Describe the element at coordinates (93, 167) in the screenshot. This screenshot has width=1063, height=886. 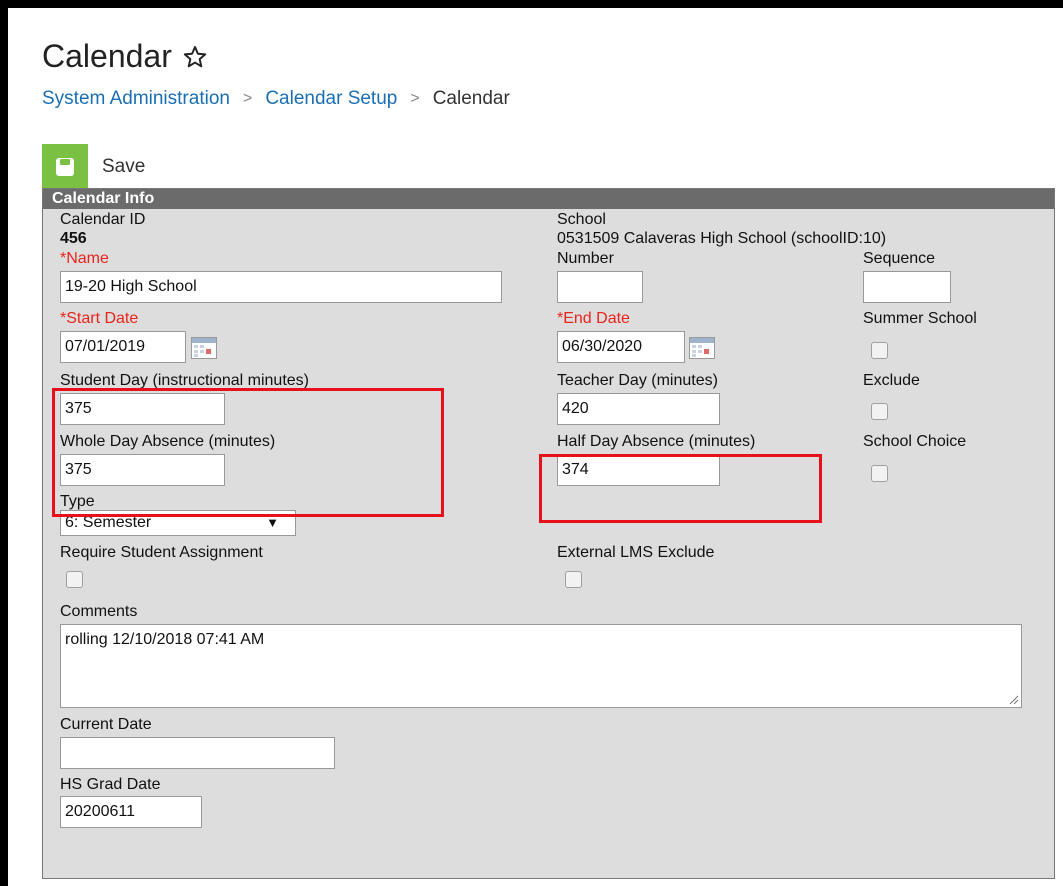
I see `save-button: Save` at that location.